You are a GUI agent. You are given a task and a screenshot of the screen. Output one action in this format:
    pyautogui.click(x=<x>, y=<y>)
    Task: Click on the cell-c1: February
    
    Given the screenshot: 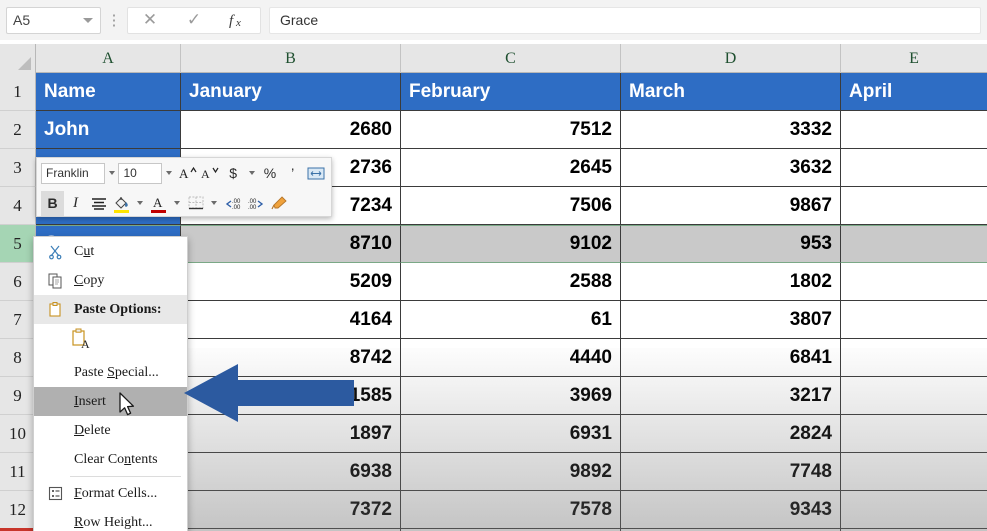 What is the action you would take?
    pyautogui.click(x=511, y=92)
    